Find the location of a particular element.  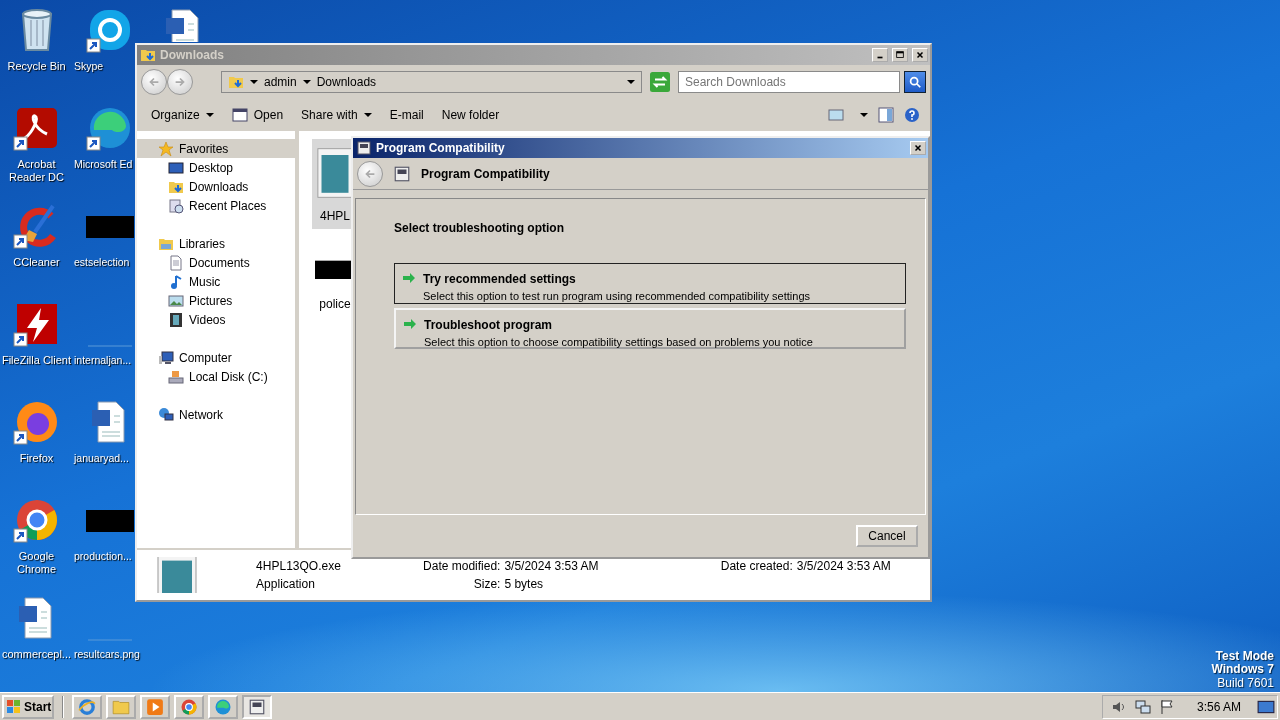

nav-item: Favorites is located at coordinates (216, 148).